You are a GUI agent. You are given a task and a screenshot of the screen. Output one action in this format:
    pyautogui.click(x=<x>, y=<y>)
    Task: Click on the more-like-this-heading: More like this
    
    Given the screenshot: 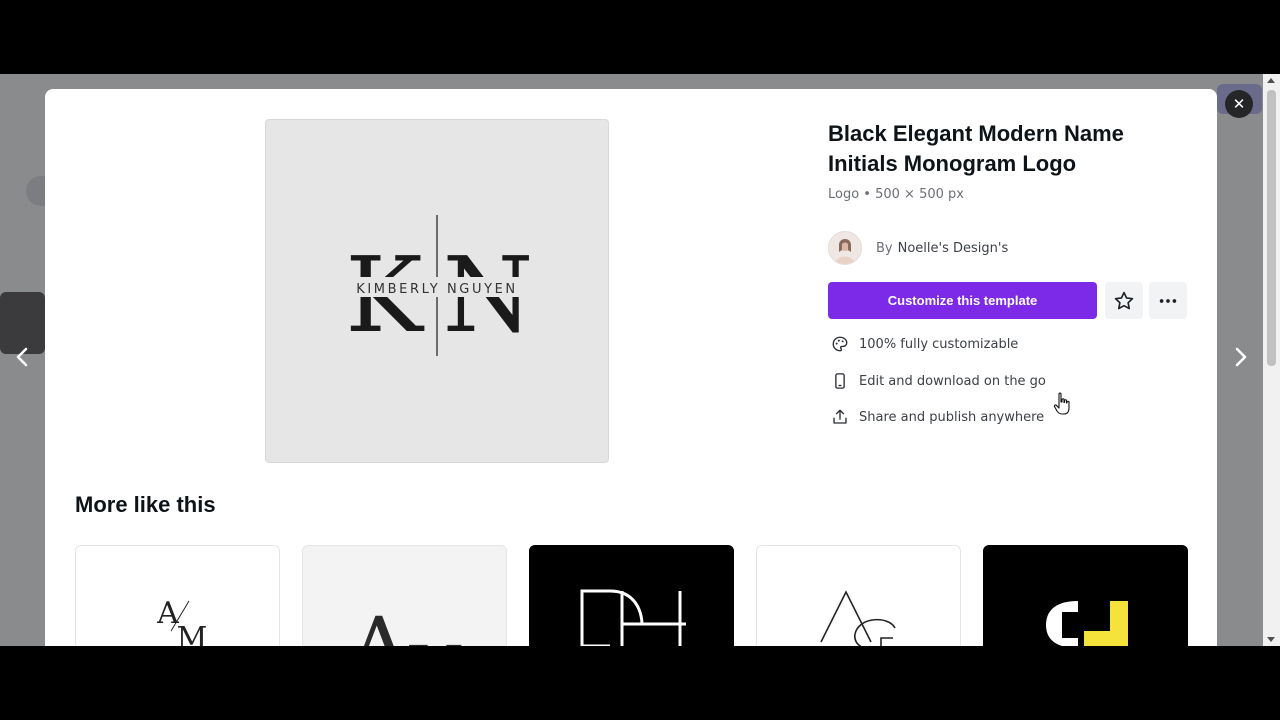 What is the action you would take?
    pyautogui.click(x=145, y=504)
    